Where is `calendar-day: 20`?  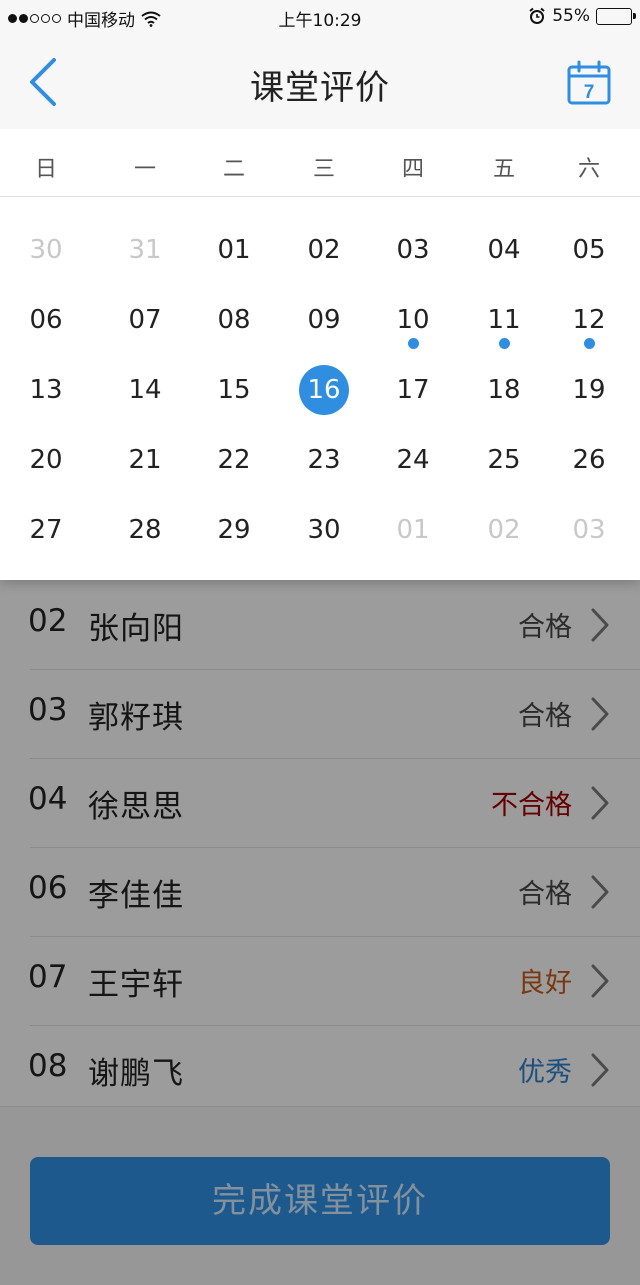
calendar-day: 20 is located at coordinates (46, 460).